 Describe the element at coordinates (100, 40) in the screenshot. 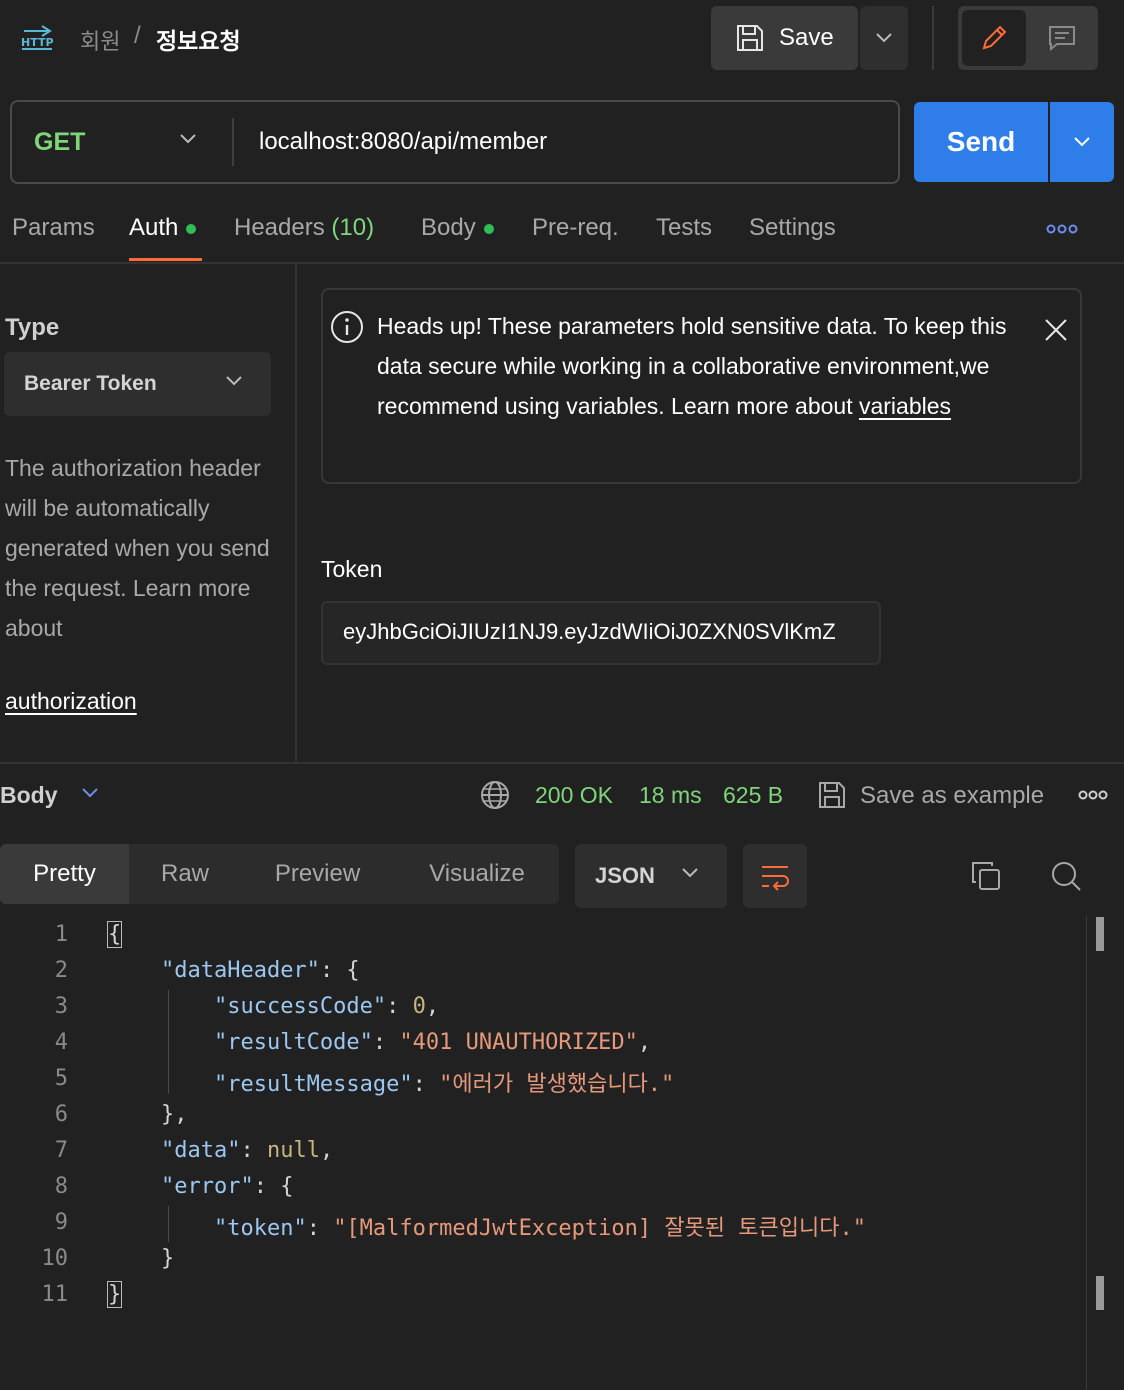

I see `breadcrumb-parent: 회원` at that location.